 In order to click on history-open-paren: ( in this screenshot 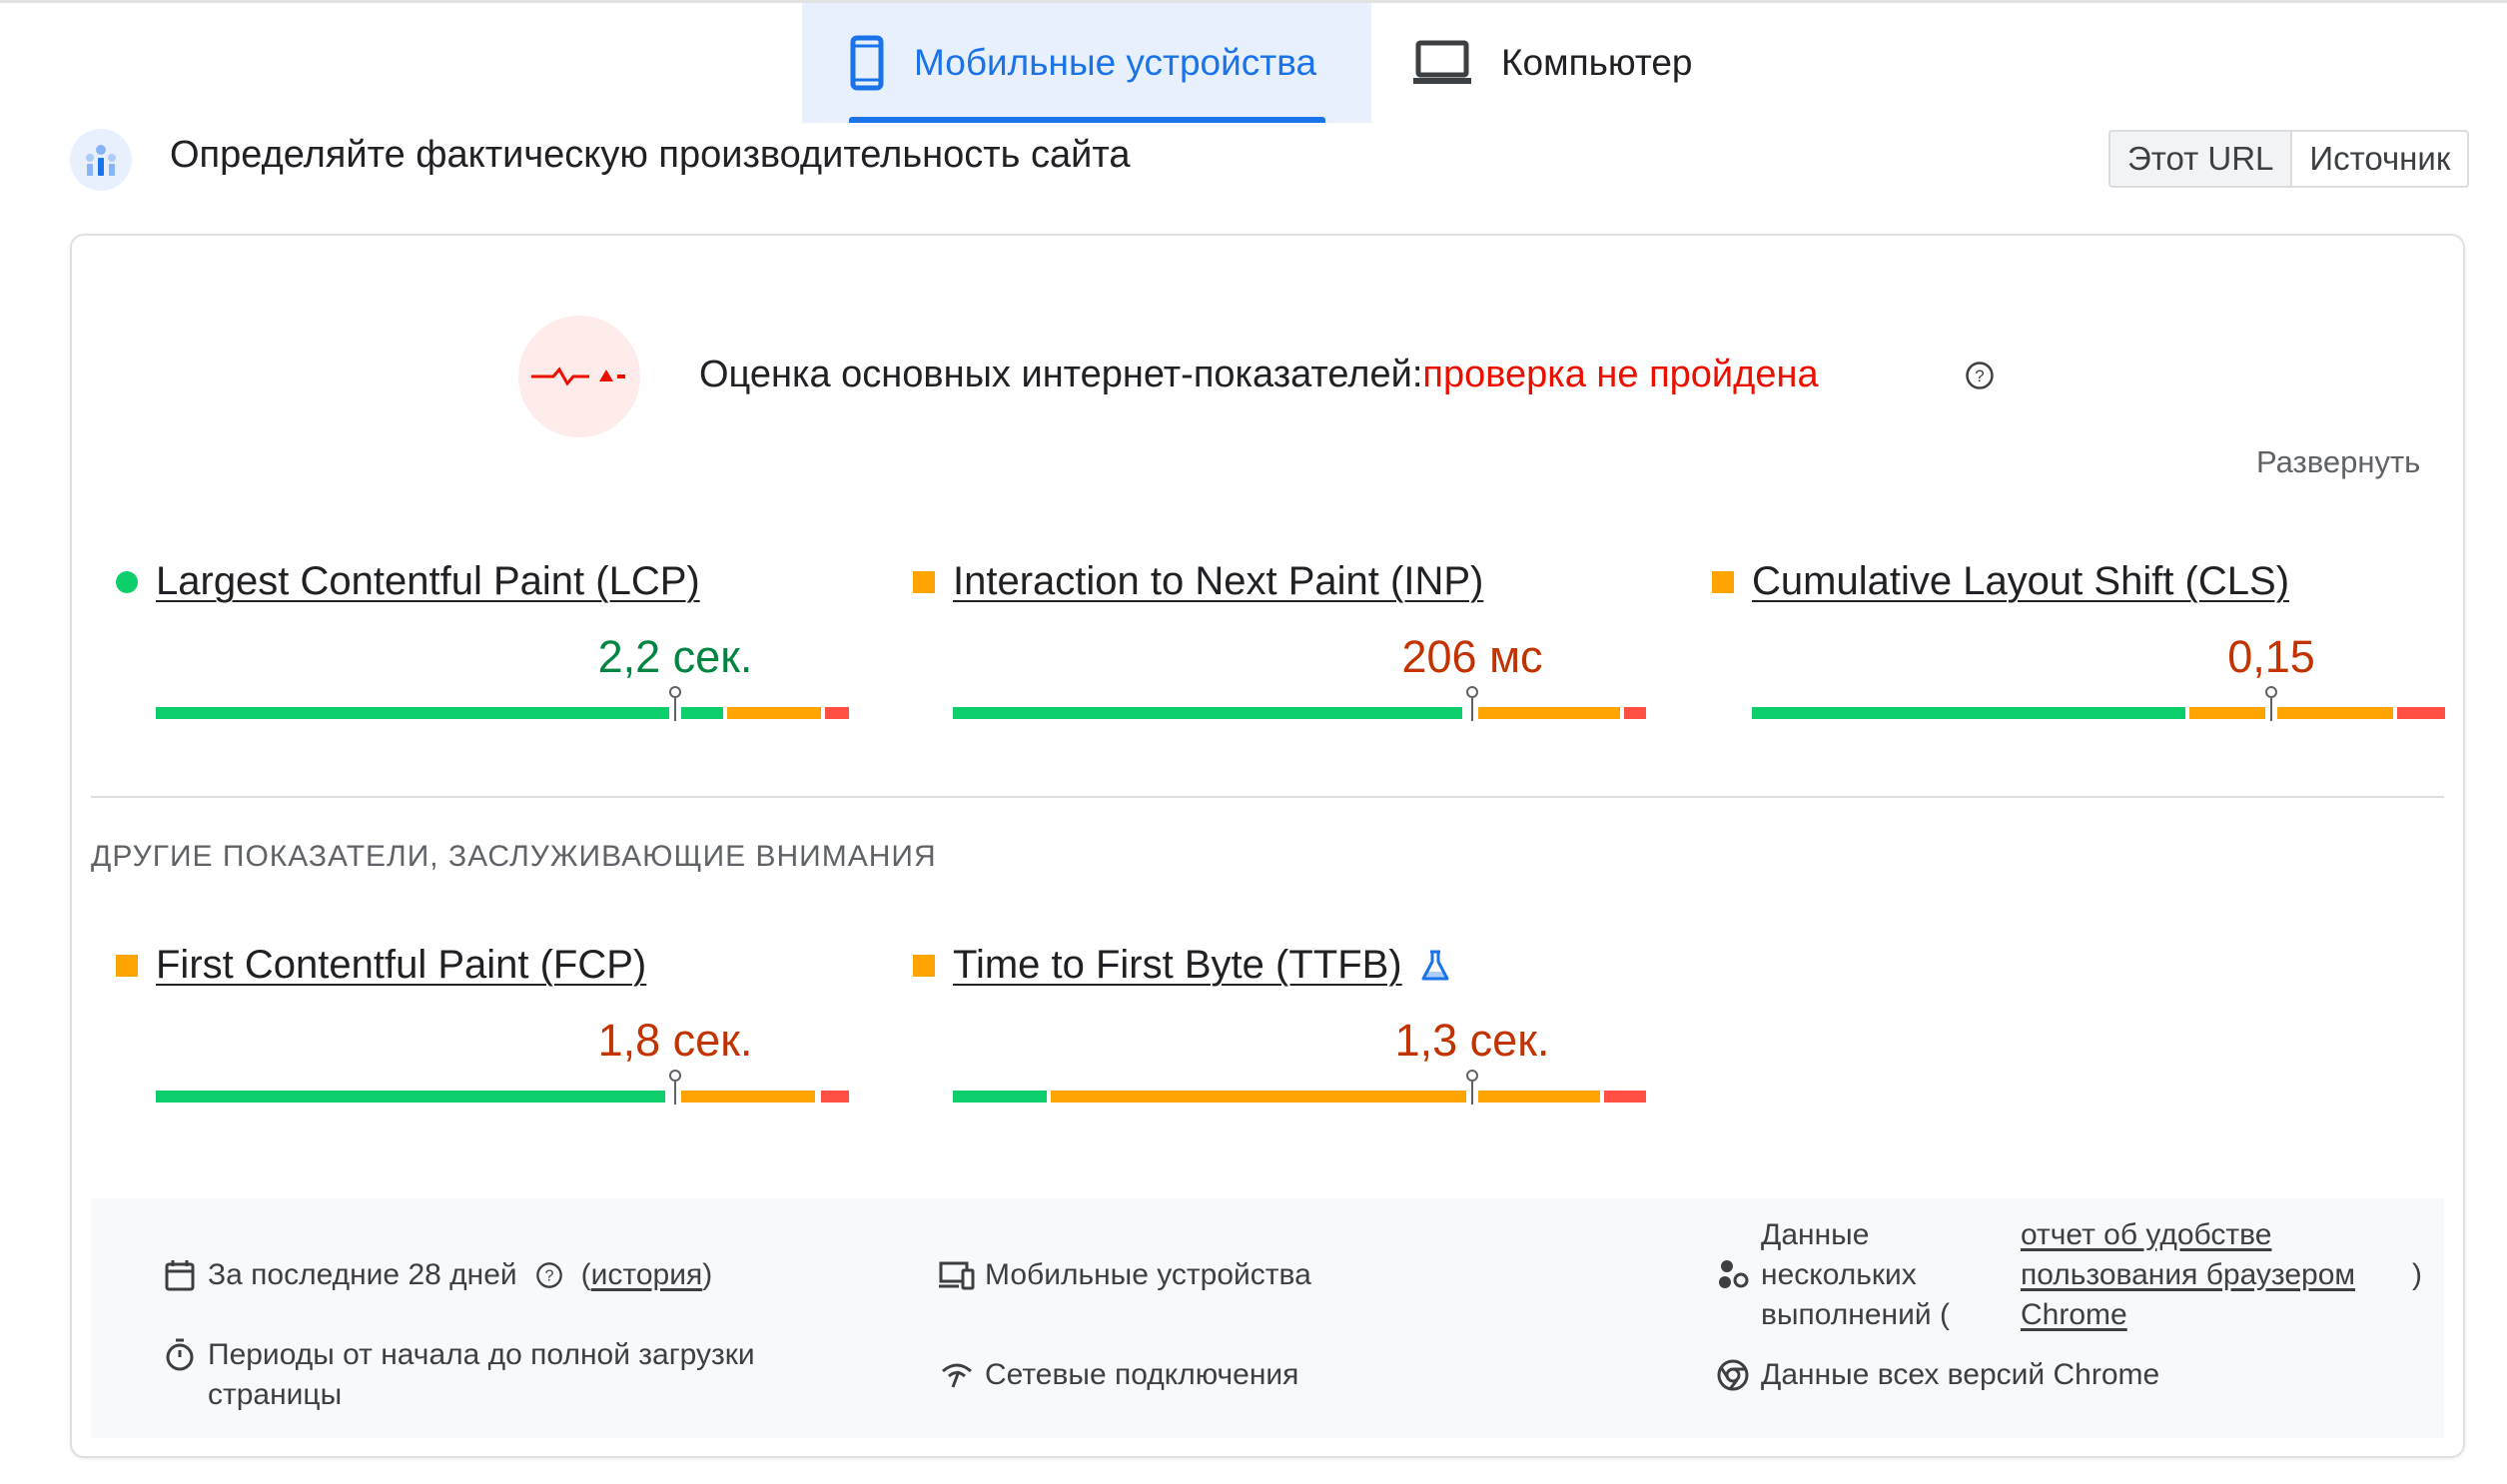, I will do `click(586, 1274)`.